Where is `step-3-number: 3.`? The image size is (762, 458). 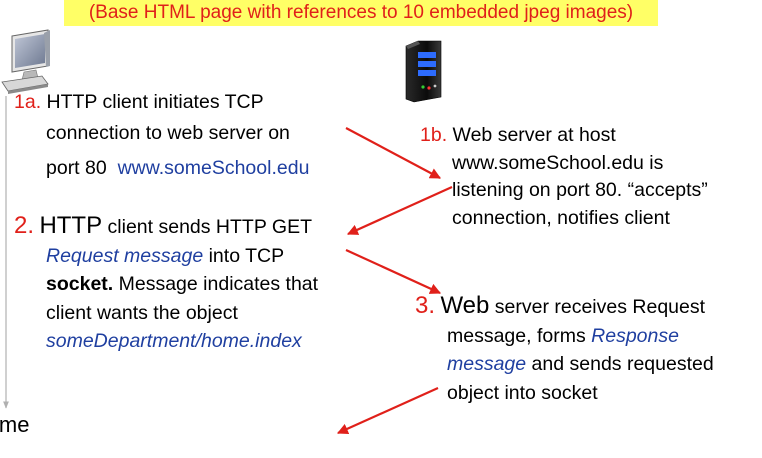
step-3-number: 3. is located at coordinates (425, 305).